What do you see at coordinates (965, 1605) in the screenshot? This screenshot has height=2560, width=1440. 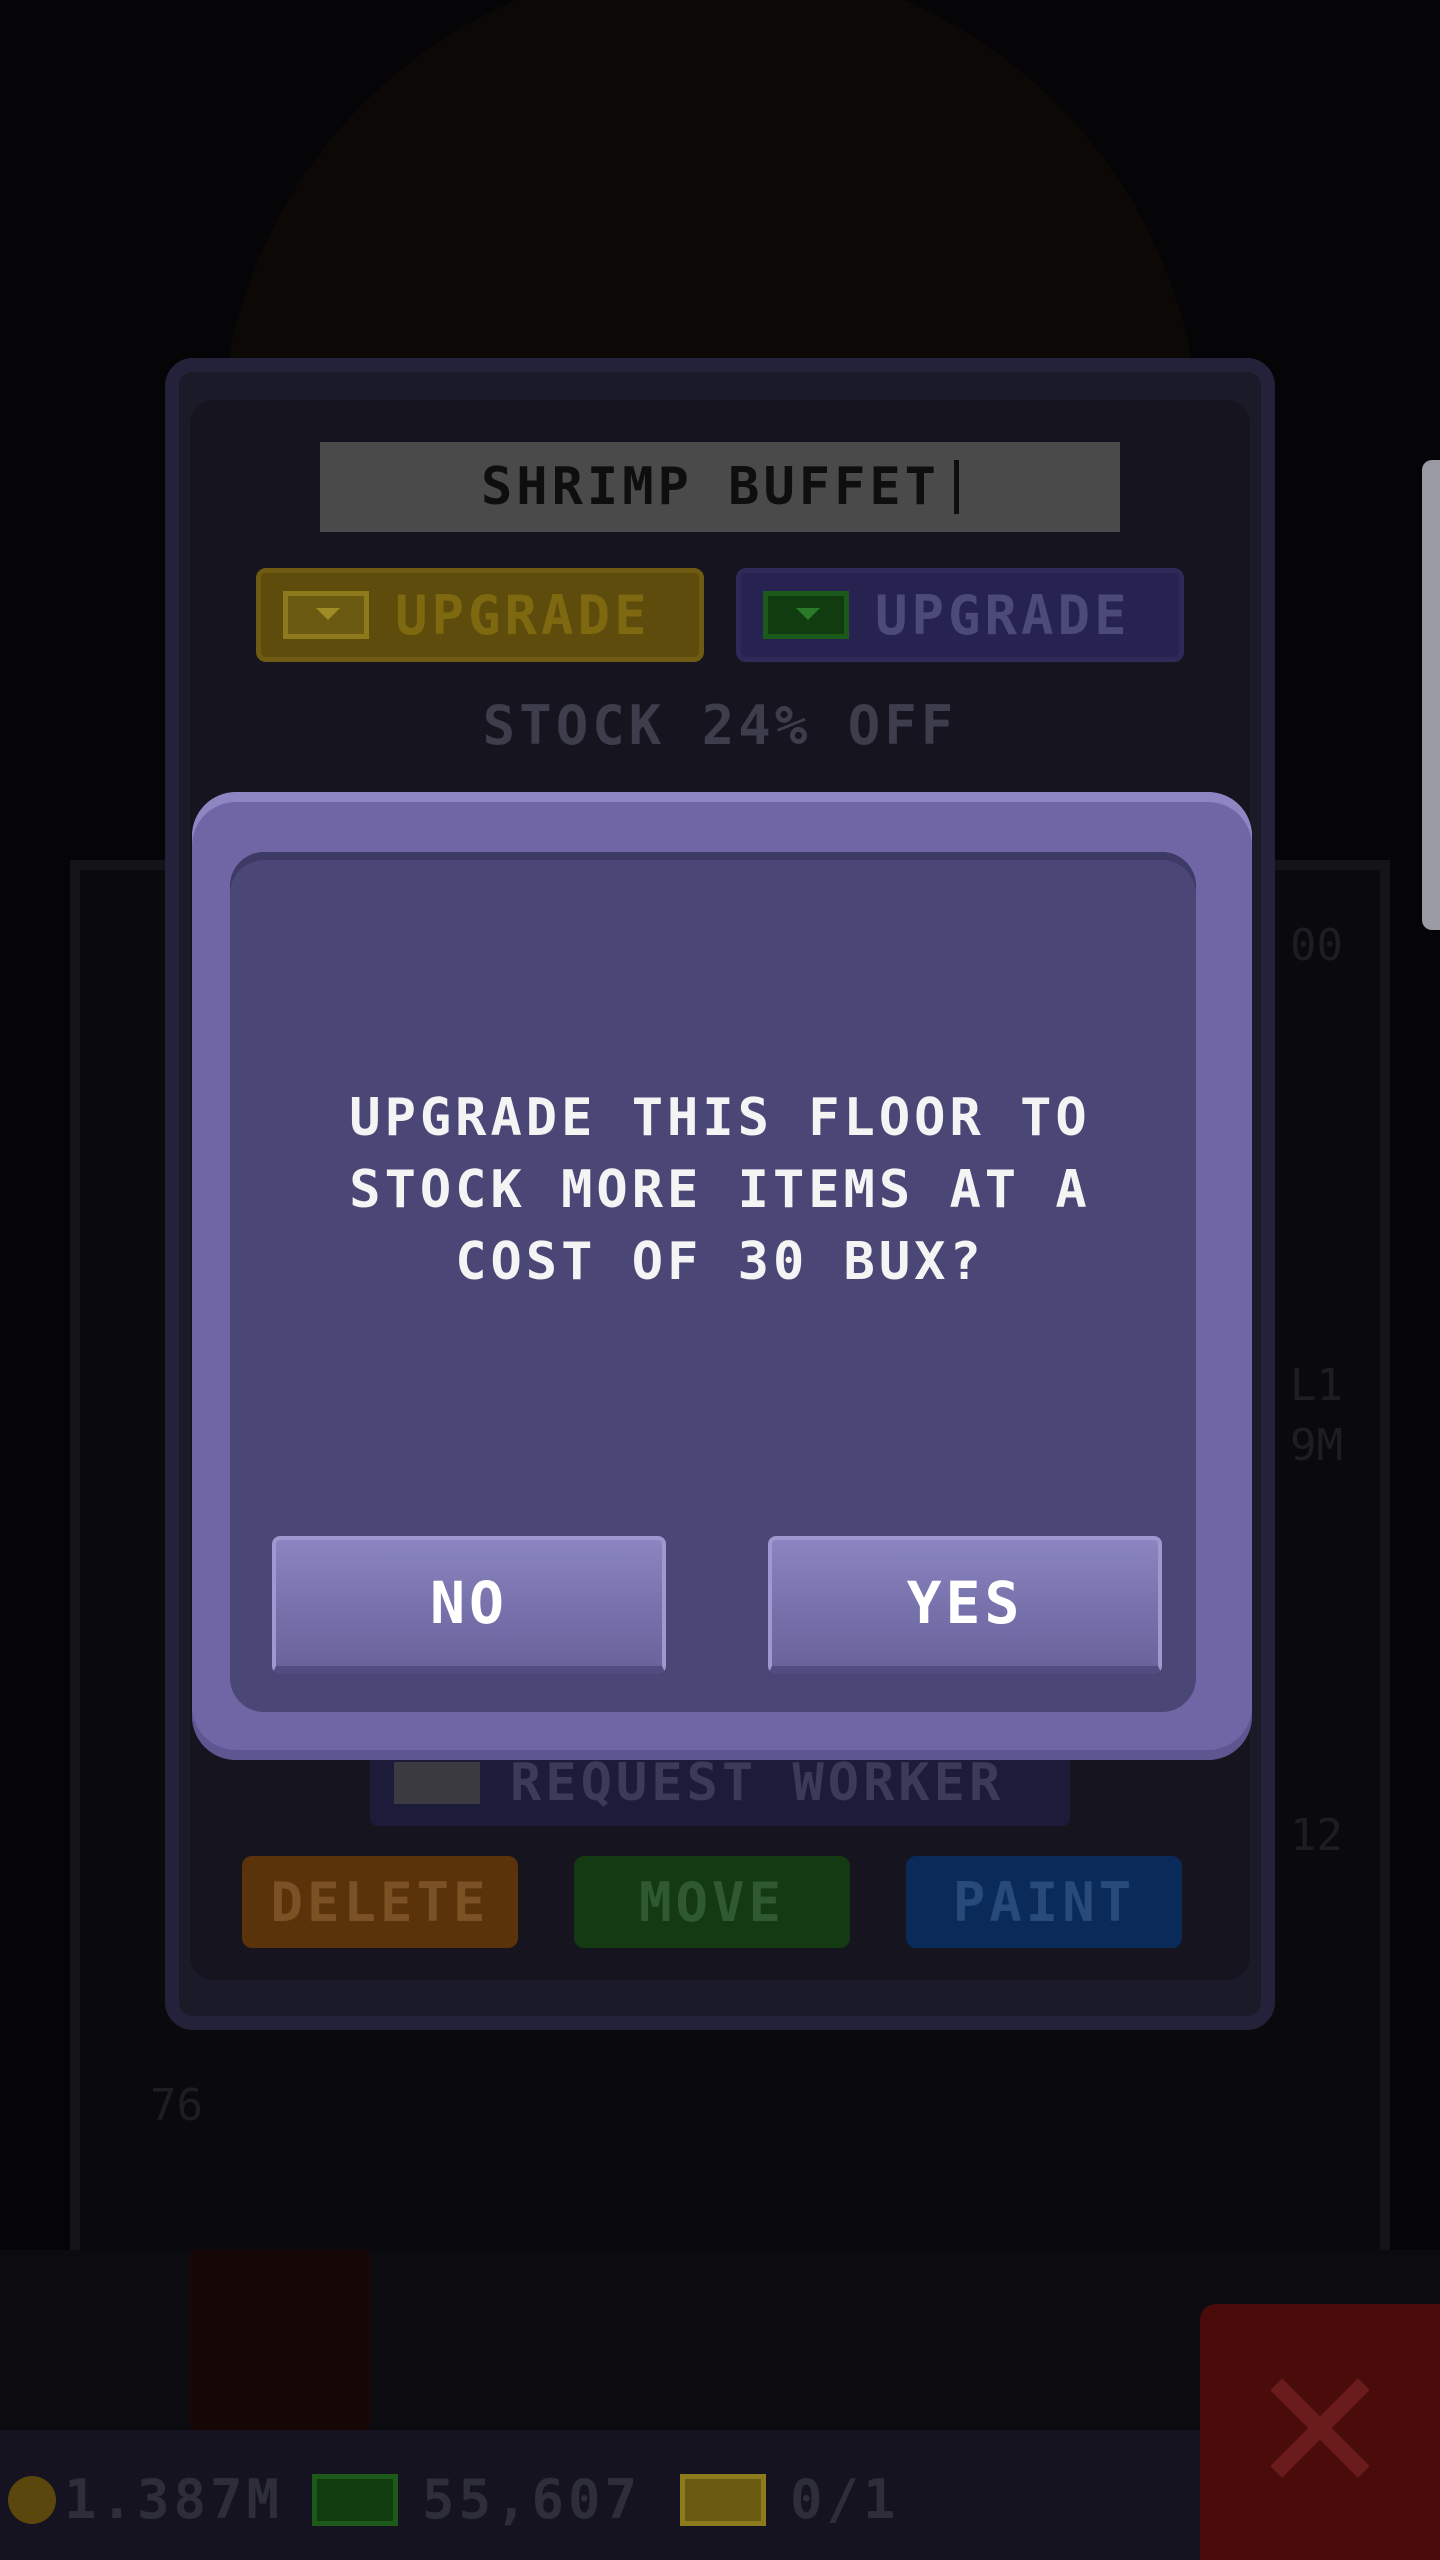 I see `yes-button: YES` at bounding box center [965, 1605].